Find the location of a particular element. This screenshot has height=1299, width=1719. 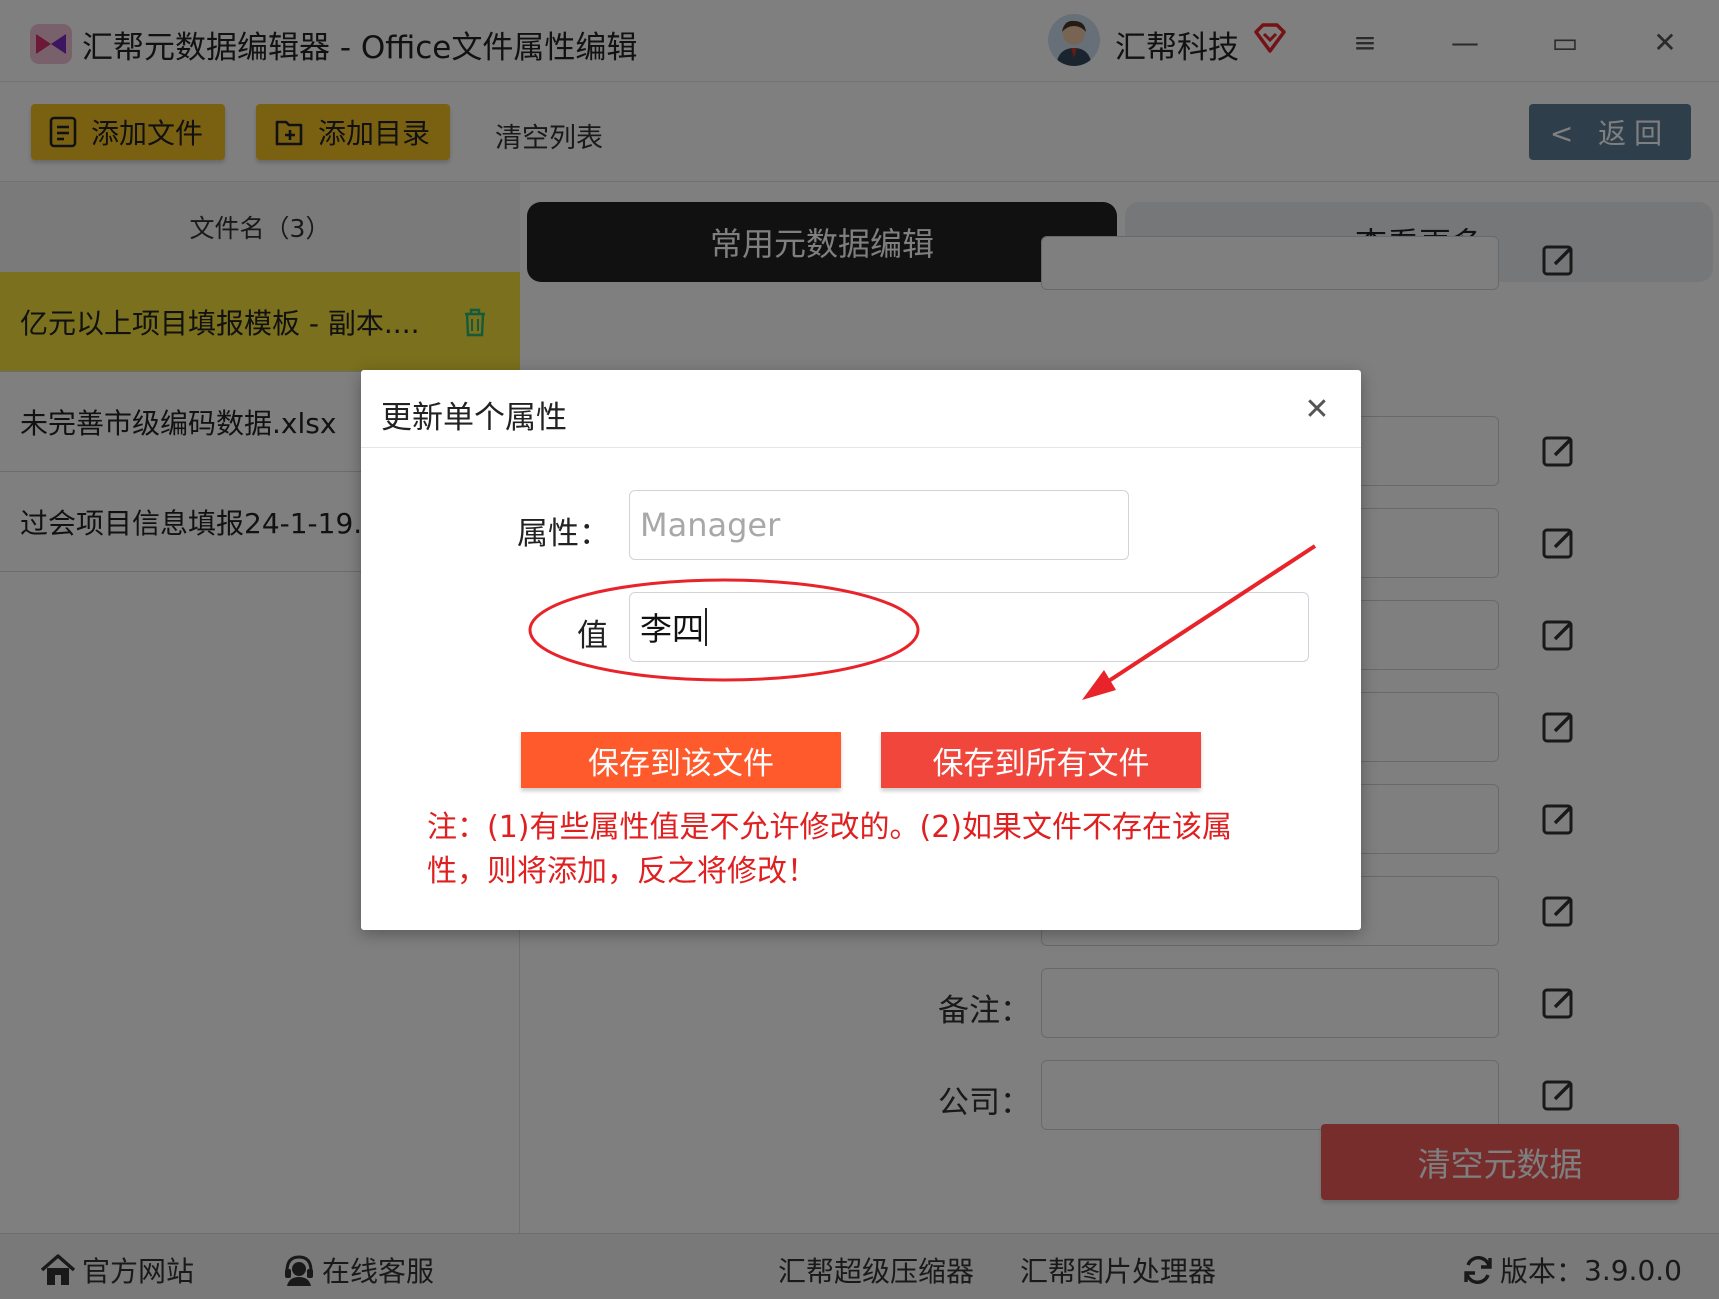

dialog-title: 更新单个属性 is located at coordinates (474, 418).